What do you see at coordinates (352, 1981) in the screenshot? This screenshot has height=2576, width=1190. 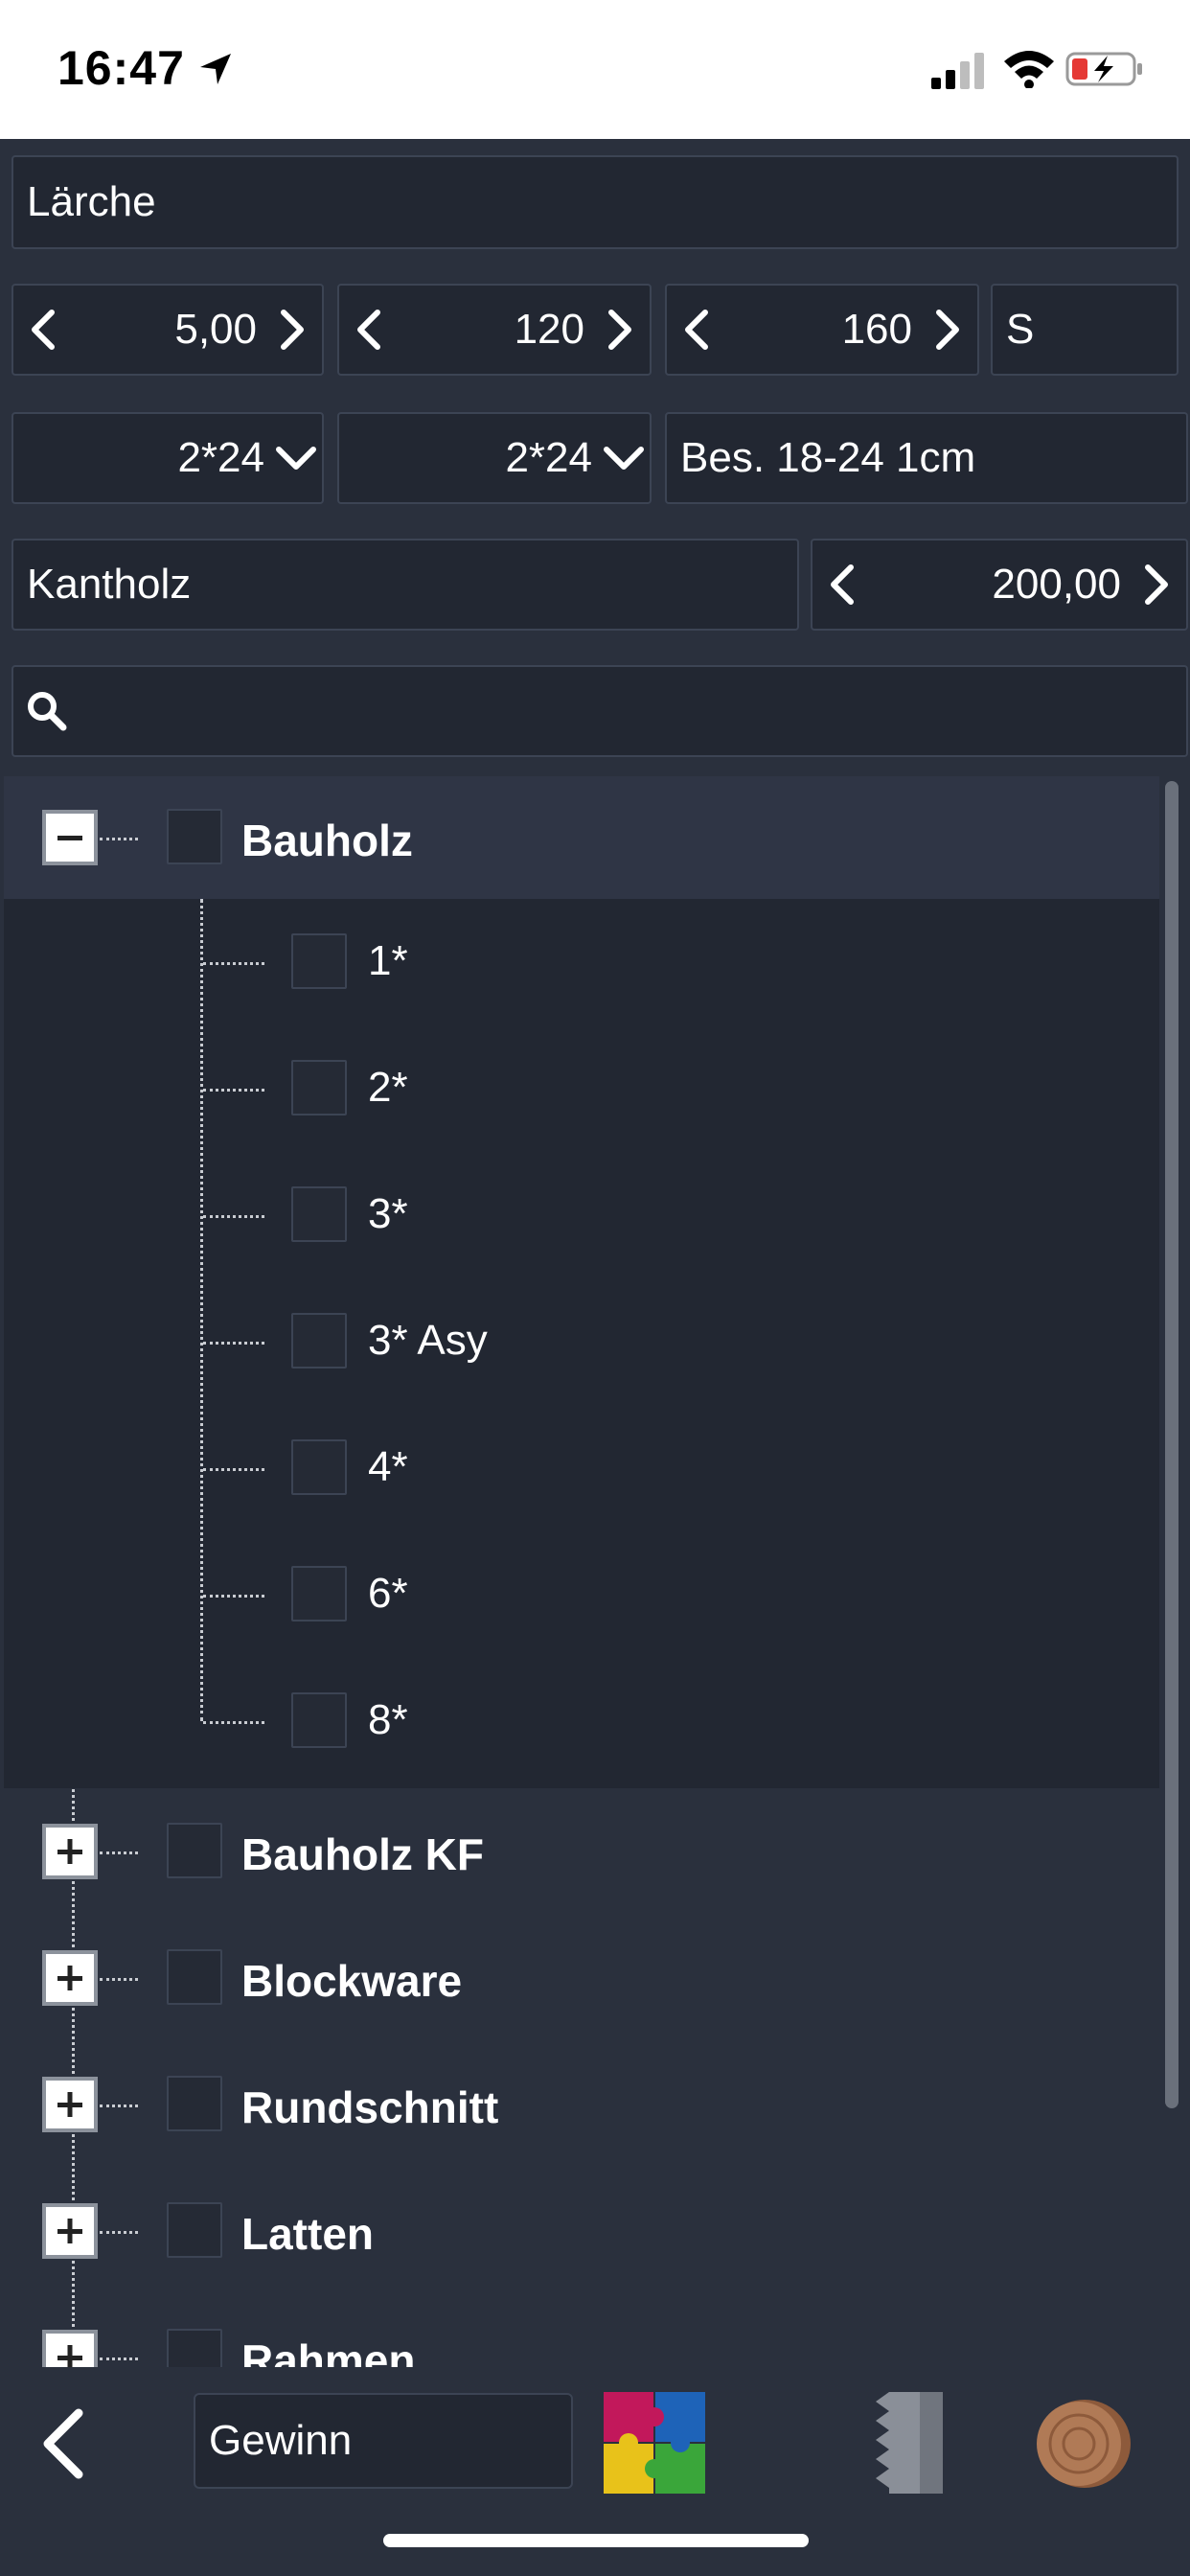 I see `group-label: Blockware` at bounding box center [352, 1981].